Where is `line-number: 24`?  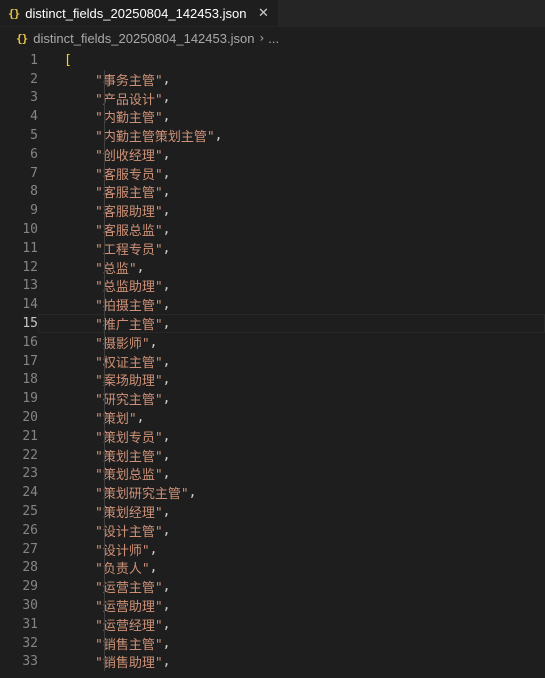 line-number: 24 is located at coordinates (30, 493).